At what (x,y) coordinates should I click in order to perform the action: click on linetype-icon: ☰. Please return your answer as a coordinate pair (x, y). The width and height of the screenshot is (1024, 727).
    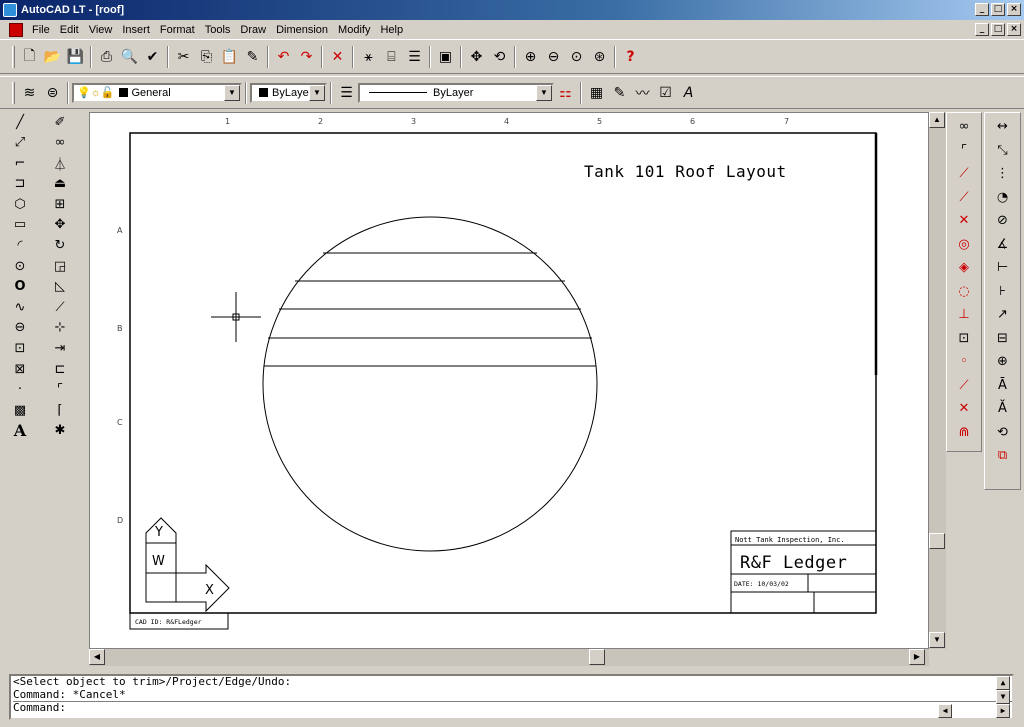
    Looking at the image, I should click on (414, 57).